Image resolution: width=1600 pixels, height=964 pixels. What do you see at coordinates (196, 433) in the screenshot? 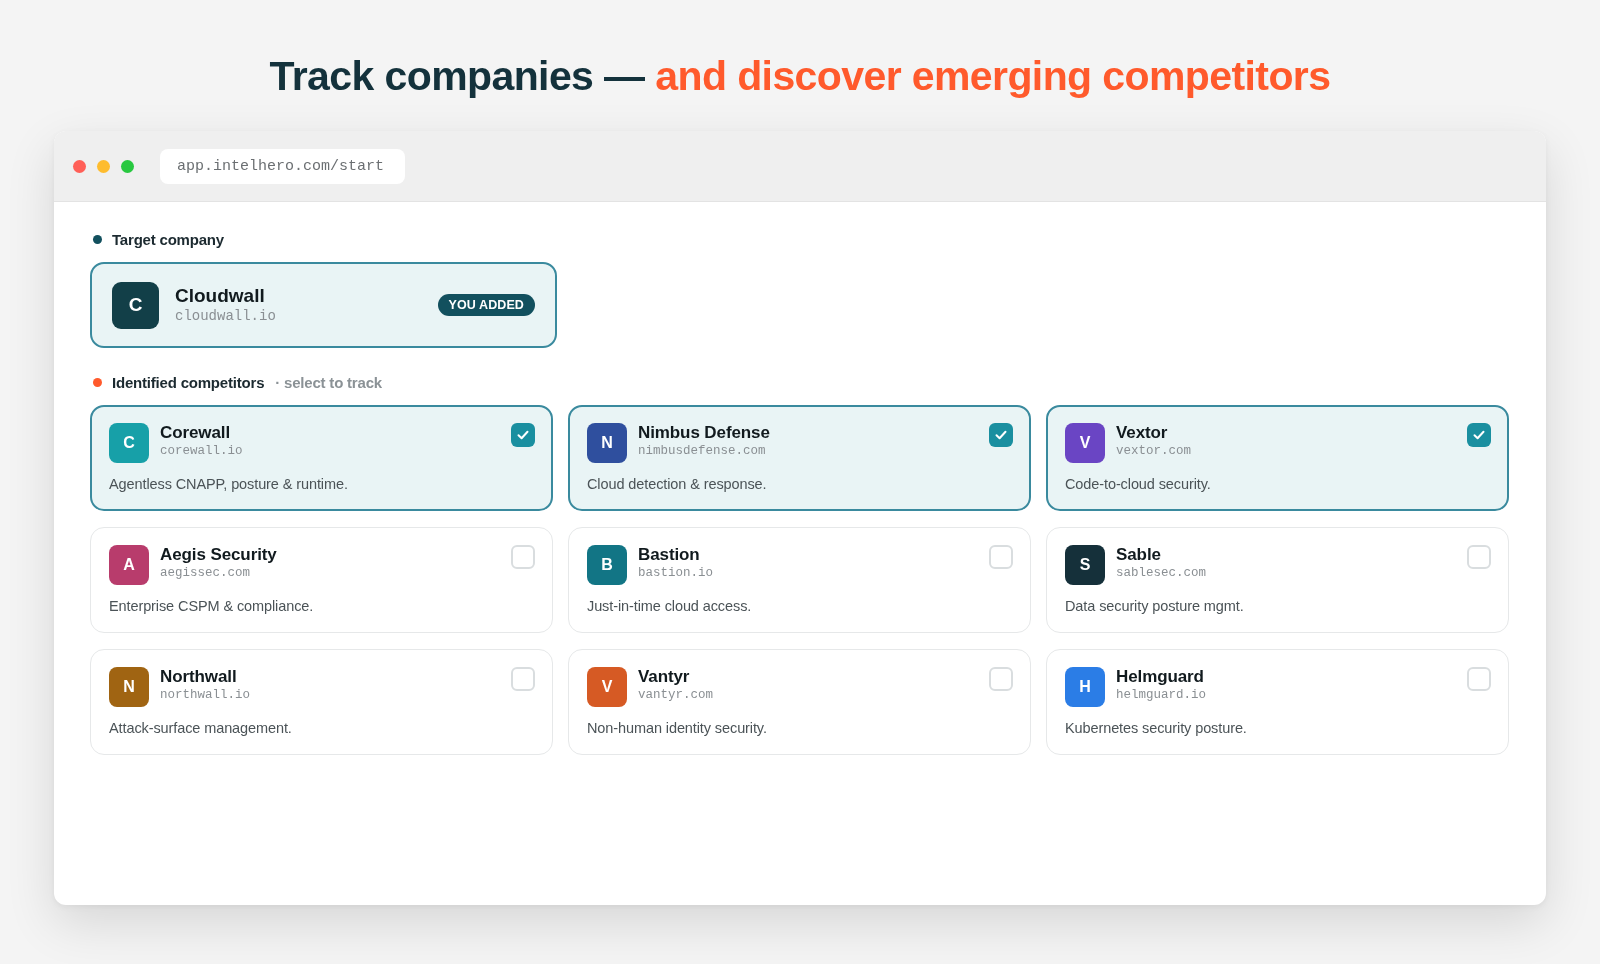
I see `company-name: Corewall` at bounding box center [196, 433].